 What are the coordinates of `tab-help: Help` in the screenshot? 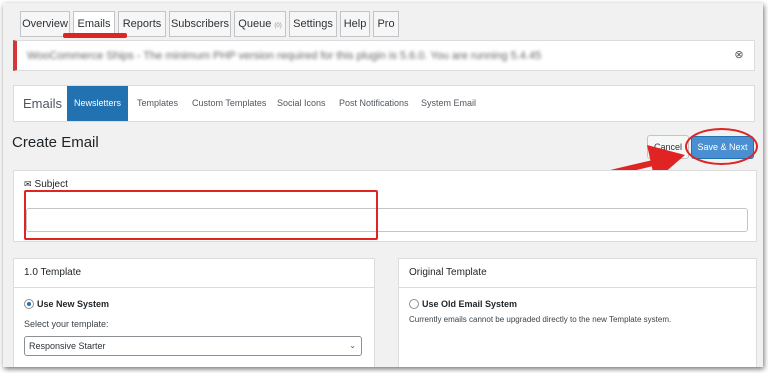 It's located at (355, 24).